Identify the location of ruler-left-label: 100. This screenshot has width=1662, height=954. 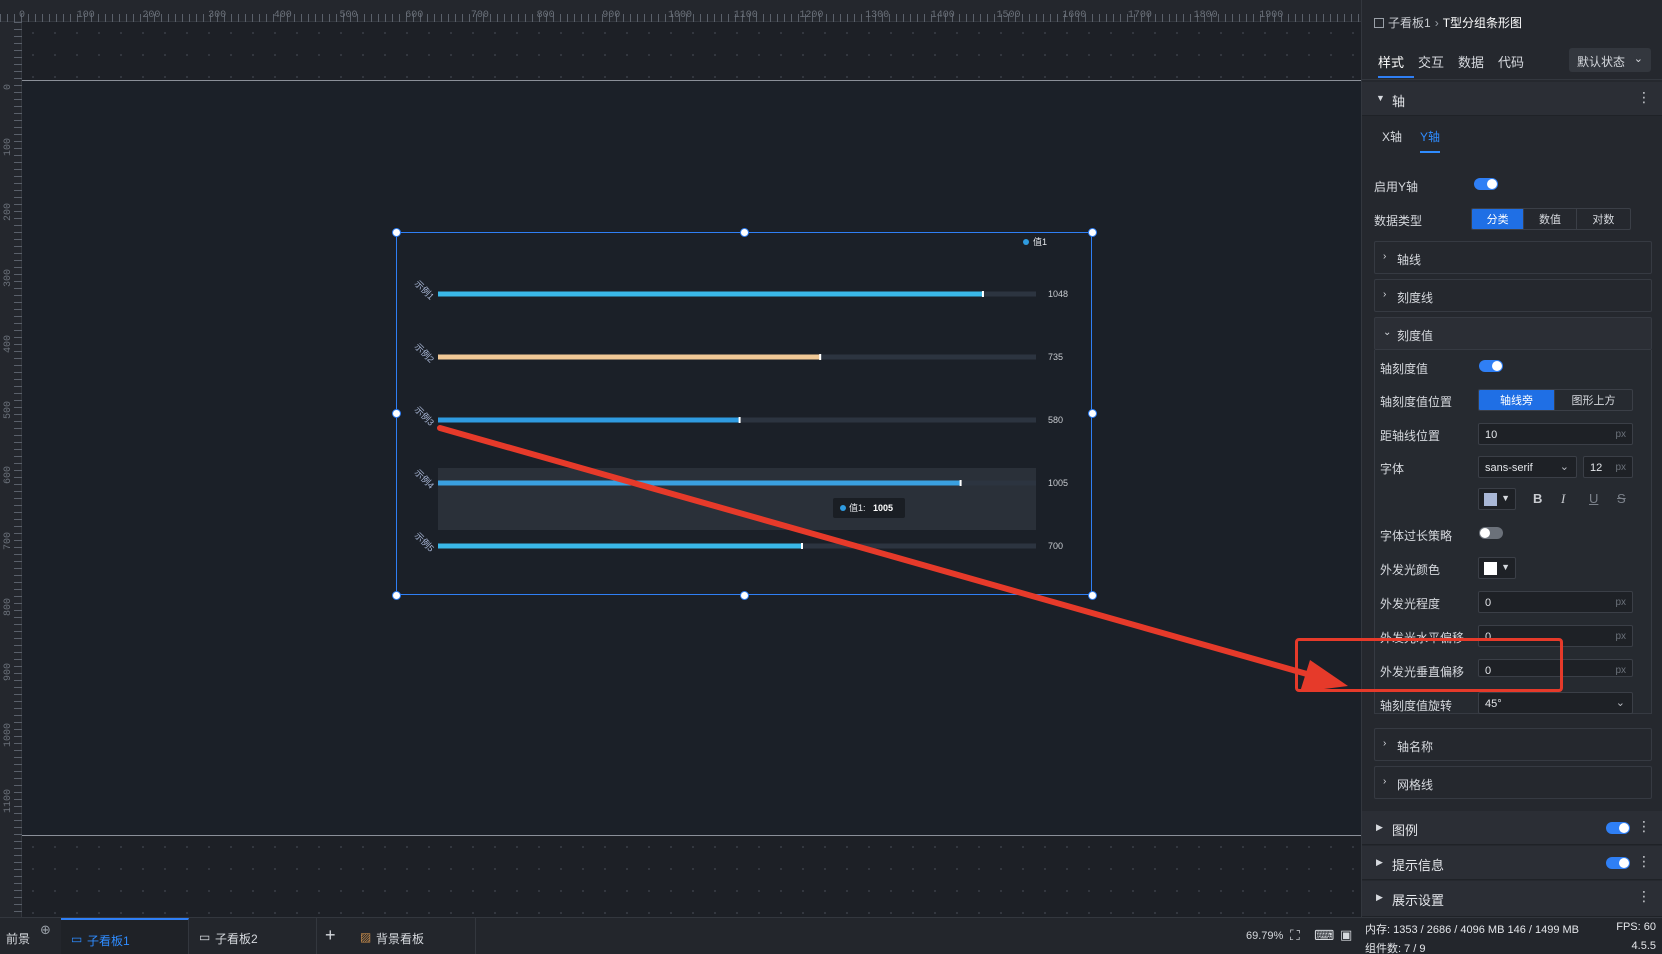
(8, 146).